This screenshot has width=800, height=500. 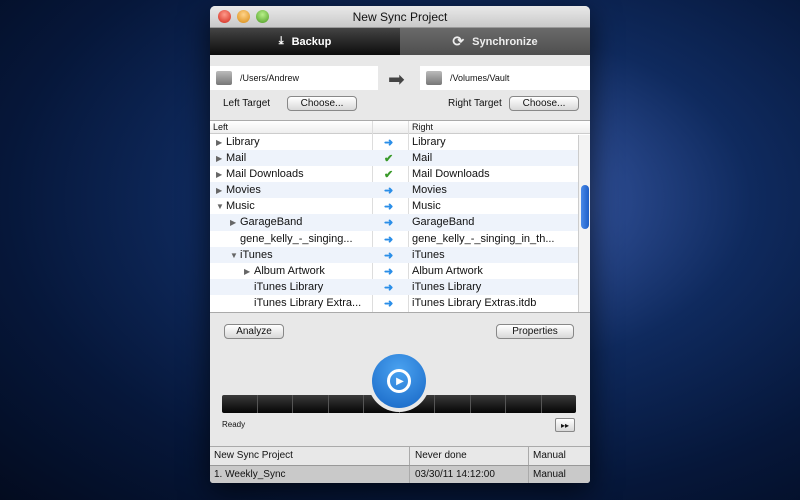 What do you see at coordinates (505, 41) in the screenshot?
I see `tab-synchronize-label: Synchronize` at bounding box center [505, 41].